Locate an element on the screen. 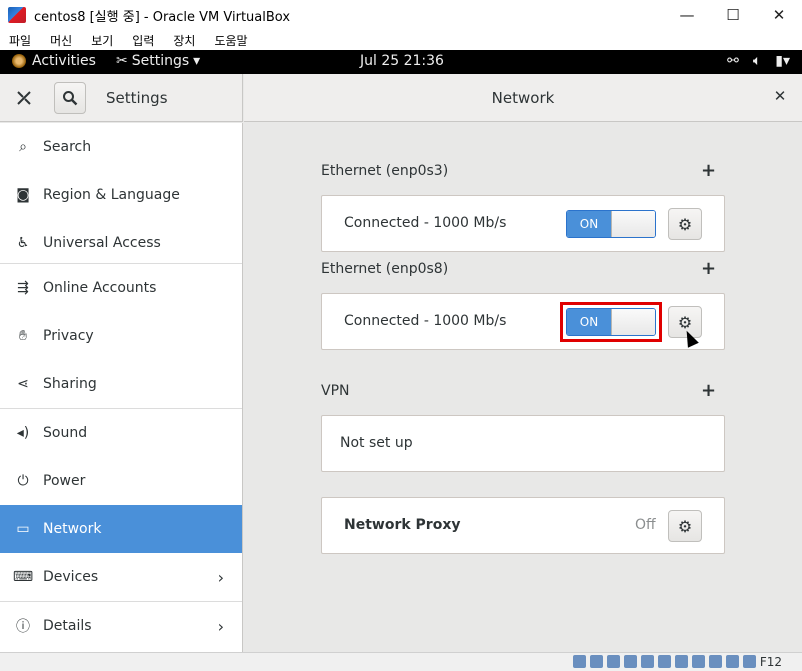 The height and width of the screenshot is (671, 802). vbox-statusbar: F12 is located at coordinates (401, 661).